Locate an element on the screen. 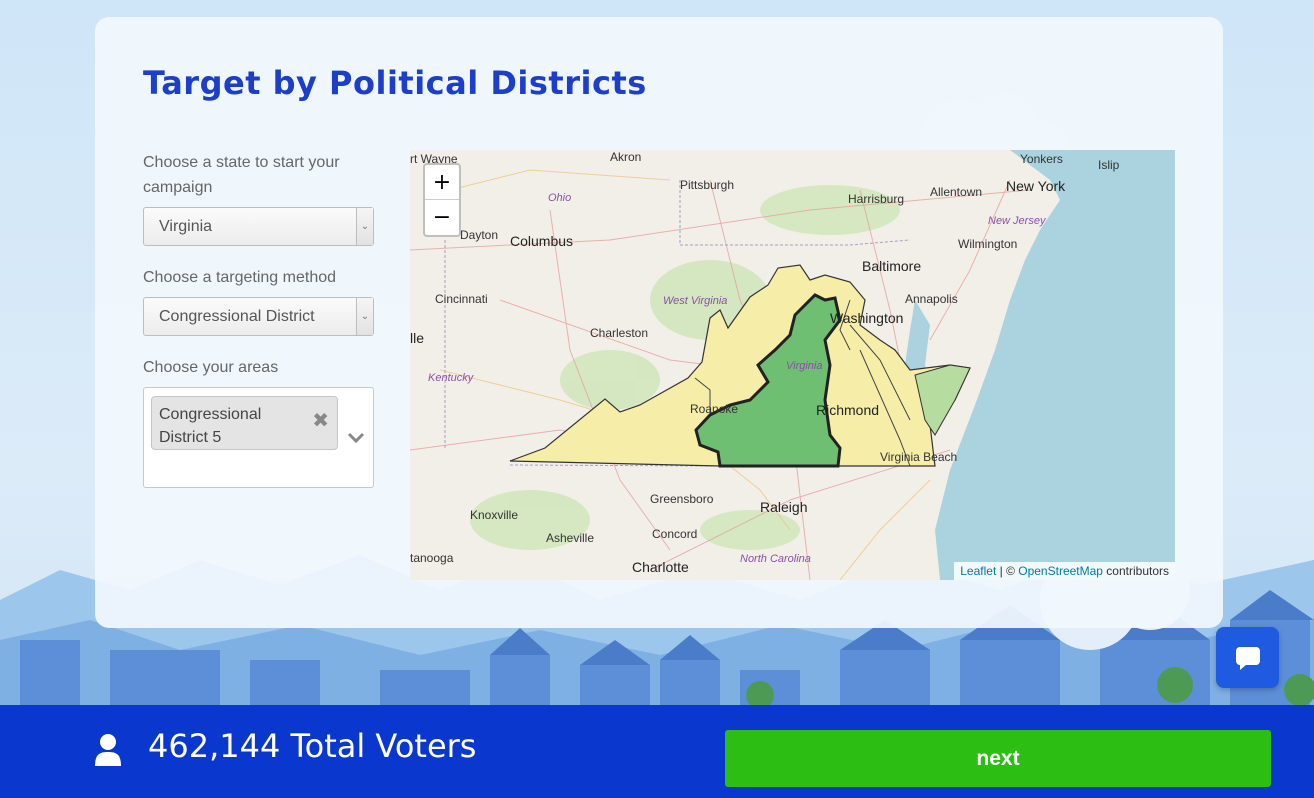 This screenshot has height=798, width=1314. place-label: Annapolis is located at coordinates (931, 299).